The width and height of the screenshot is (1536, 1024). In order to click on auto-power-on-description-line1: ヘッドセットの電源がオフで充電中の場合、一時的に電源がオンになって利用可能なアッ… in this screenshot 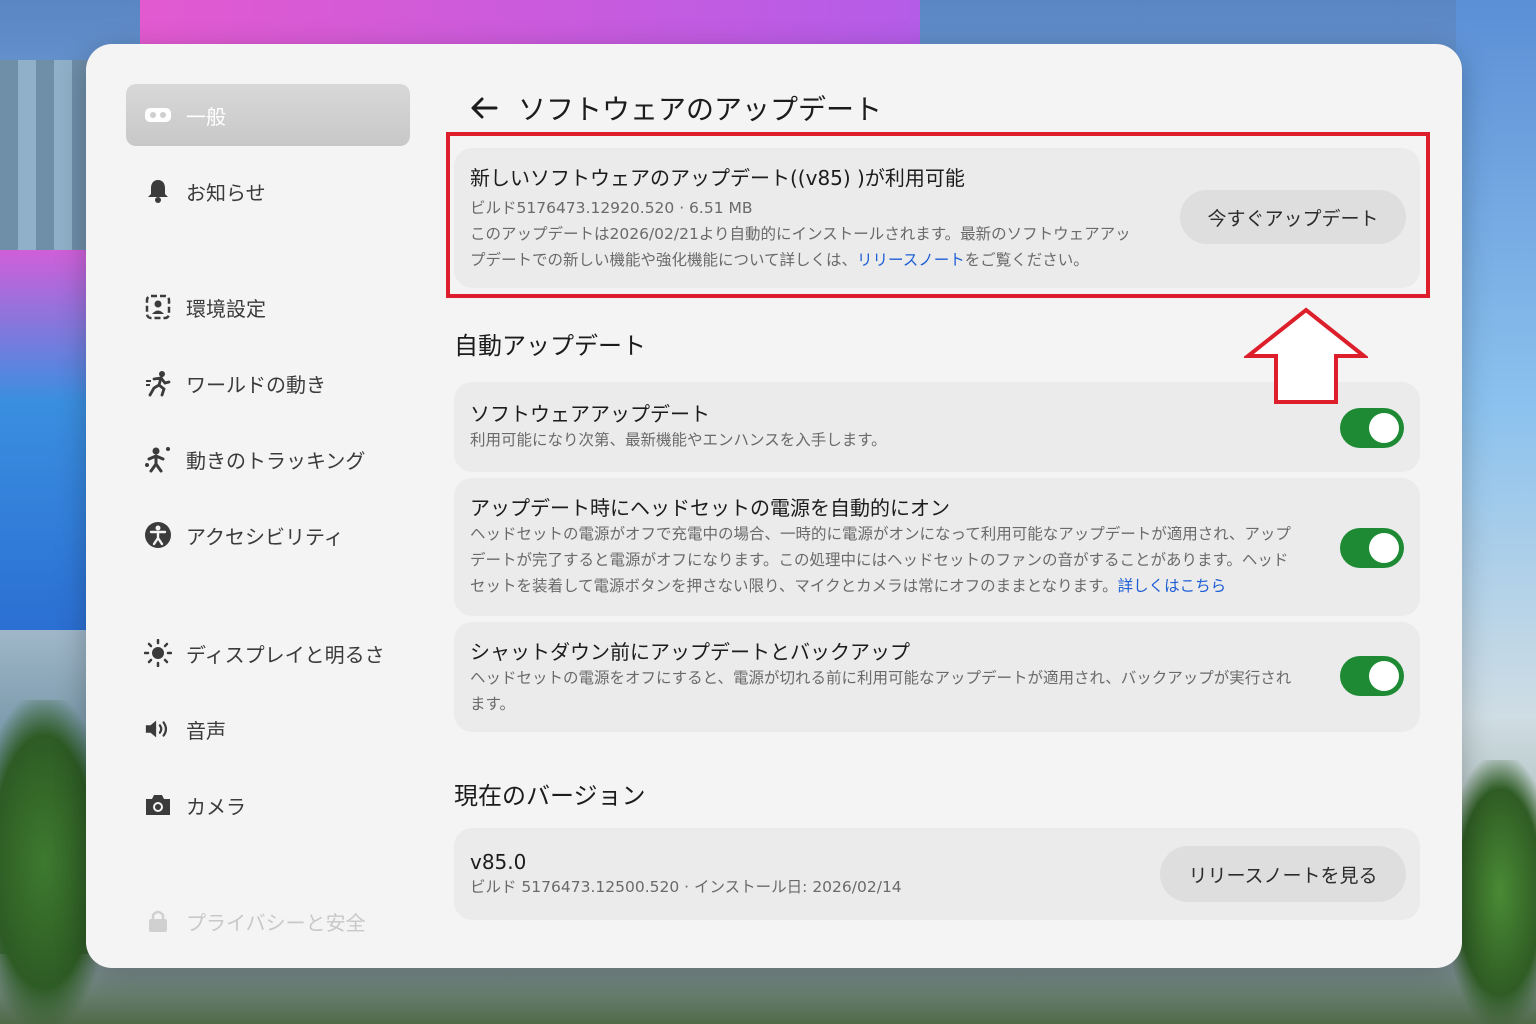, I will do `click(880, 534)`.